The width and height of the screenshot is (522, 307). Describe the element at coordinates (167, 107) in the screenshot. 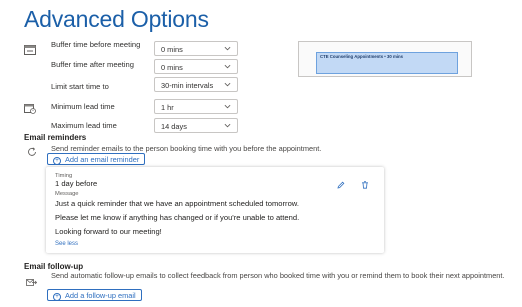

I see `min-lead-value: 1 hr` at that location.